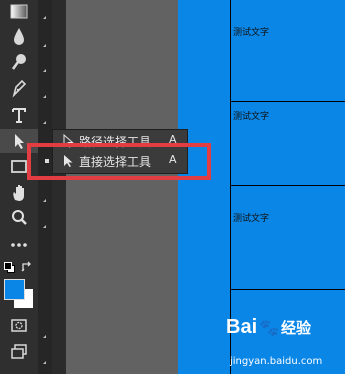  I want to click on ellipsis-icon, so click(19, 245).